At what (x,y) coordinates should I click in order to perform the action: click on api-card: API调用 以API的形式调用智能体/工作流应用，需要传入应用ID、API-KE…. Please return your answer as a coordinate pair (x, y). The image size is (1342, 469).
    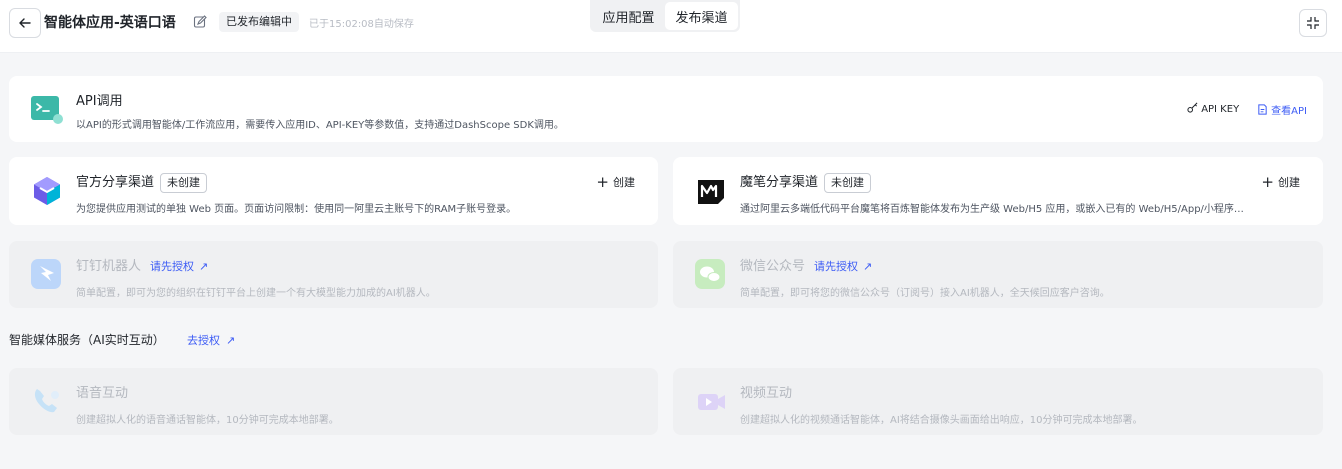
    Looking at the image, I should click on (666, 109).